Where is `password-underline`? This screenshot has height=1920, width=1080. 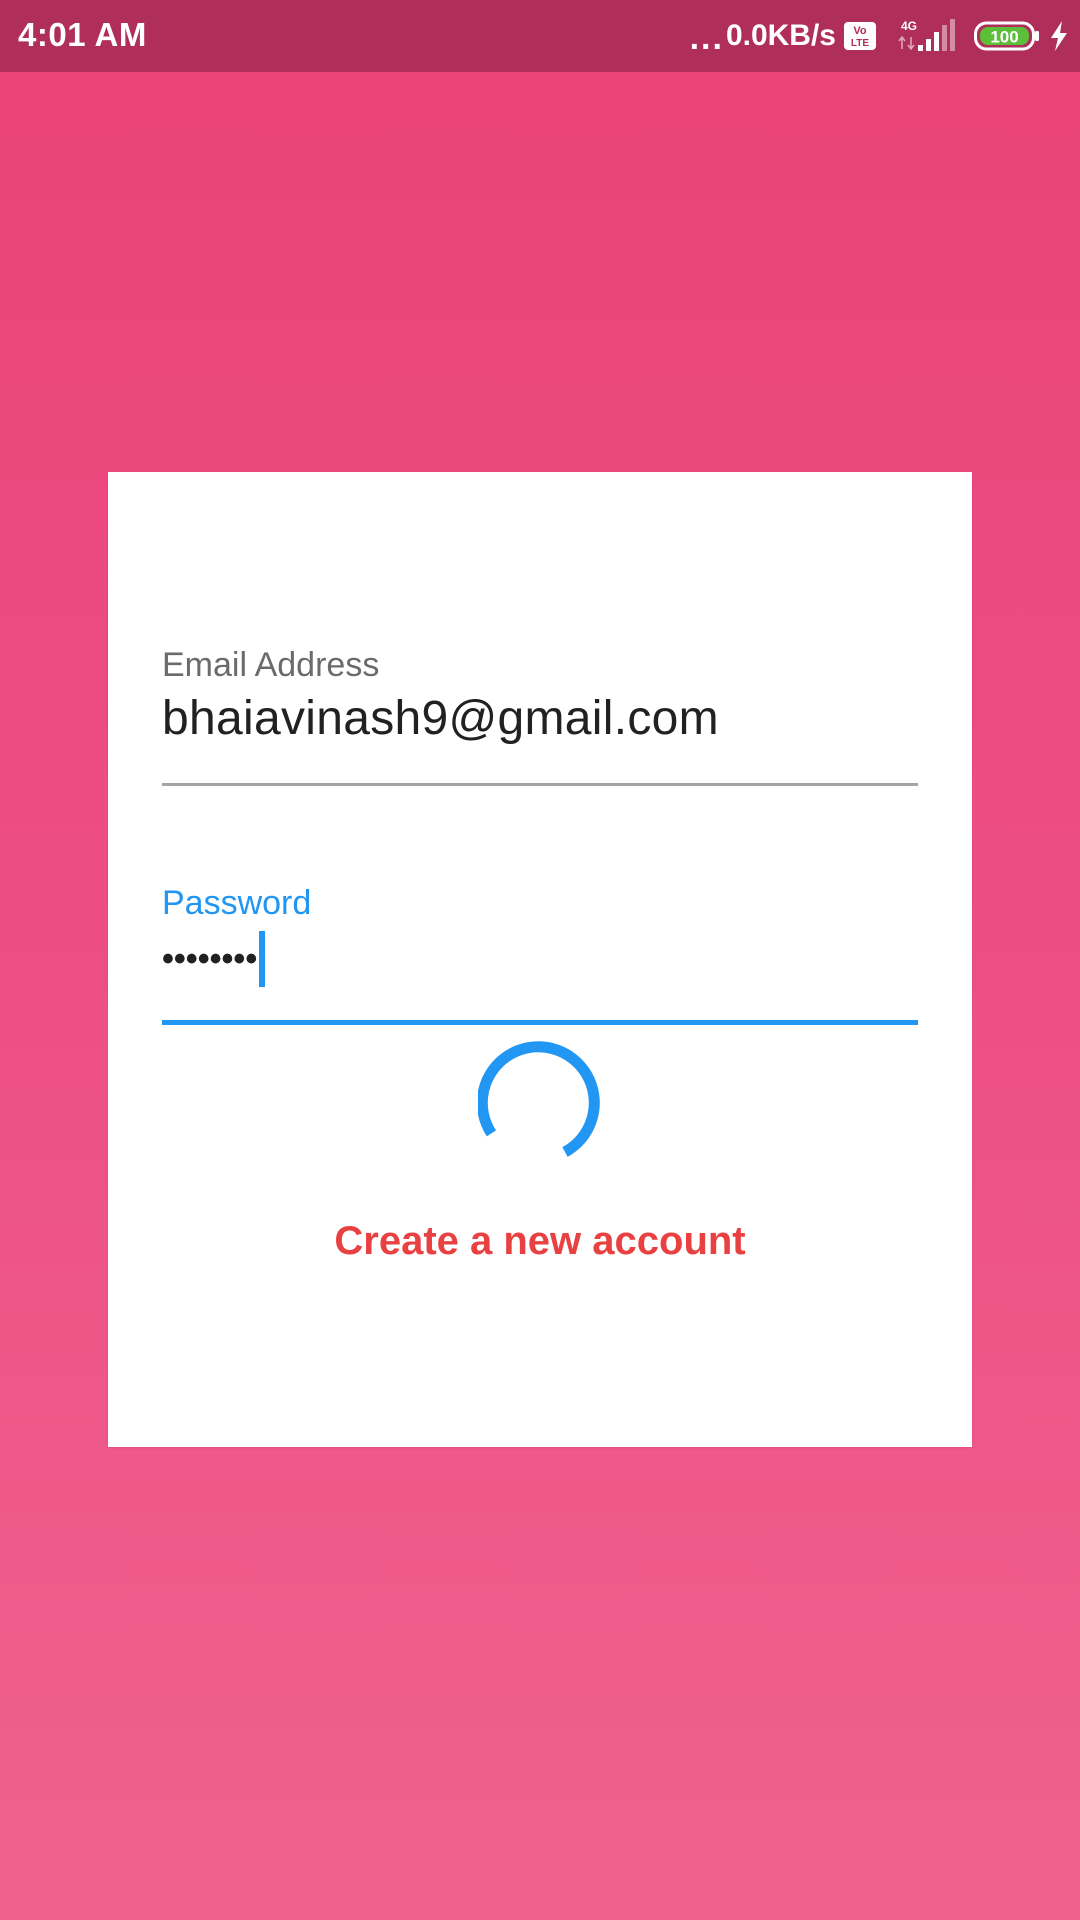 password-underline is located at coordinates (540, 1022).